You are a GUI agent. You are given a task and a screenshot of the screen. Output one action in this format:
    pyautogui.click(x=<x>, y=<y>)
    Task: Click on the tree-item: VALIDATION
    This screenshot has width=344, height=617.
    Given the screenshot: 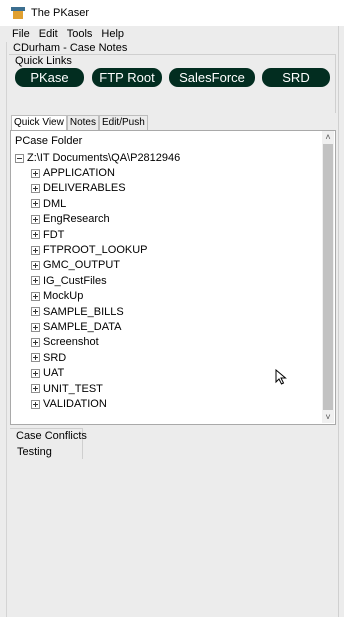 What is the action you would take?
    pyautogui.click(x=69, y=404)
    